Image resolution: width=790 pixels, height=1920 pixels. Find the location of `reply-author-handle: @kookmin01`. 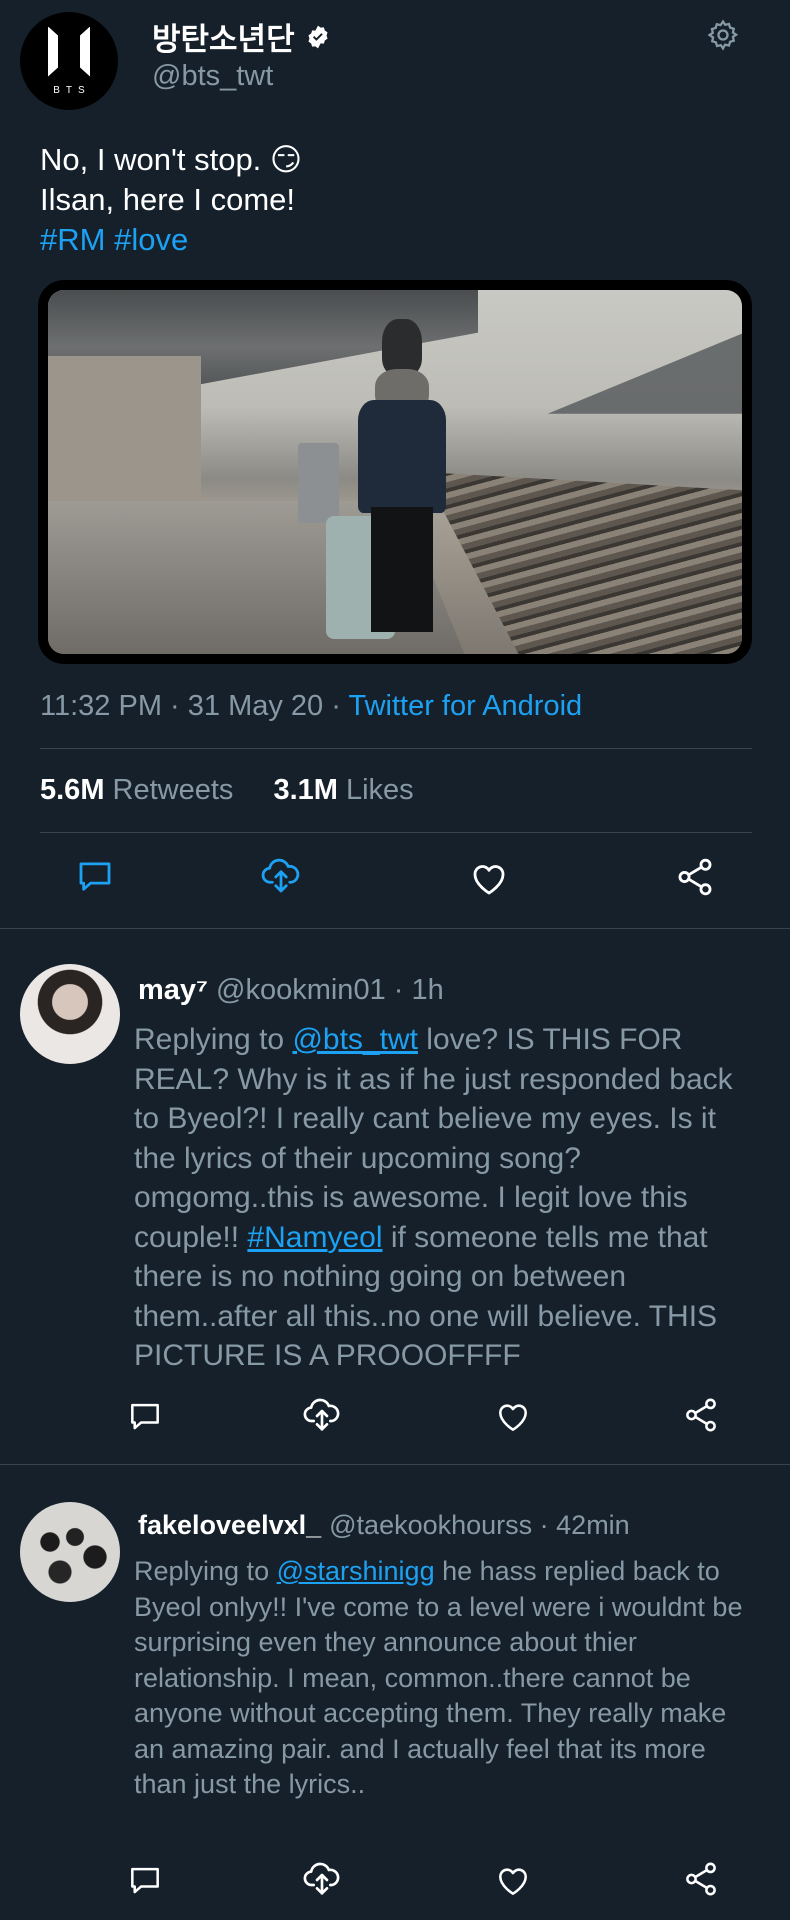

reply-author-handle: @kookmin01 is located at coordinates (301, 990).